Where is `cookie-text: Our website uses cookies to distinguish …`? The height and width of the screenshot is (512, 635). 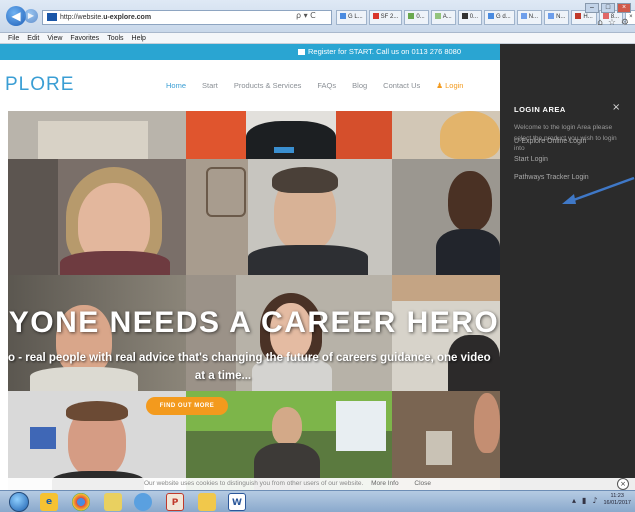
cookie-text: Our website uses cookies to distinguish … is located at coordinates (254, 483).